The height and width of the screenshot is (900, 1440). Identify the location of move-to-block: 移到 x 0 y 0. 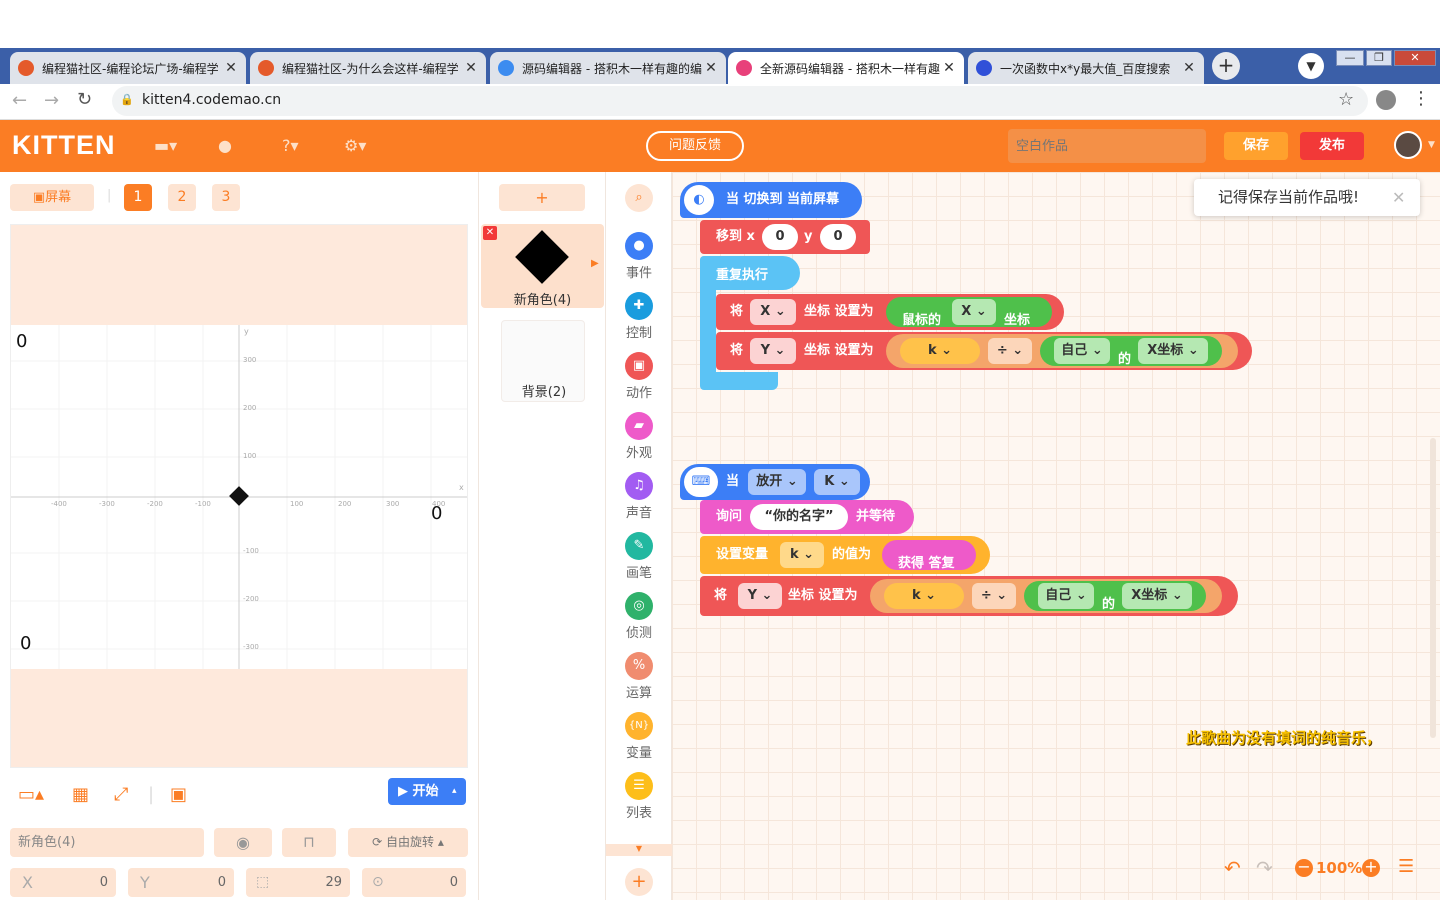
(785, 237).